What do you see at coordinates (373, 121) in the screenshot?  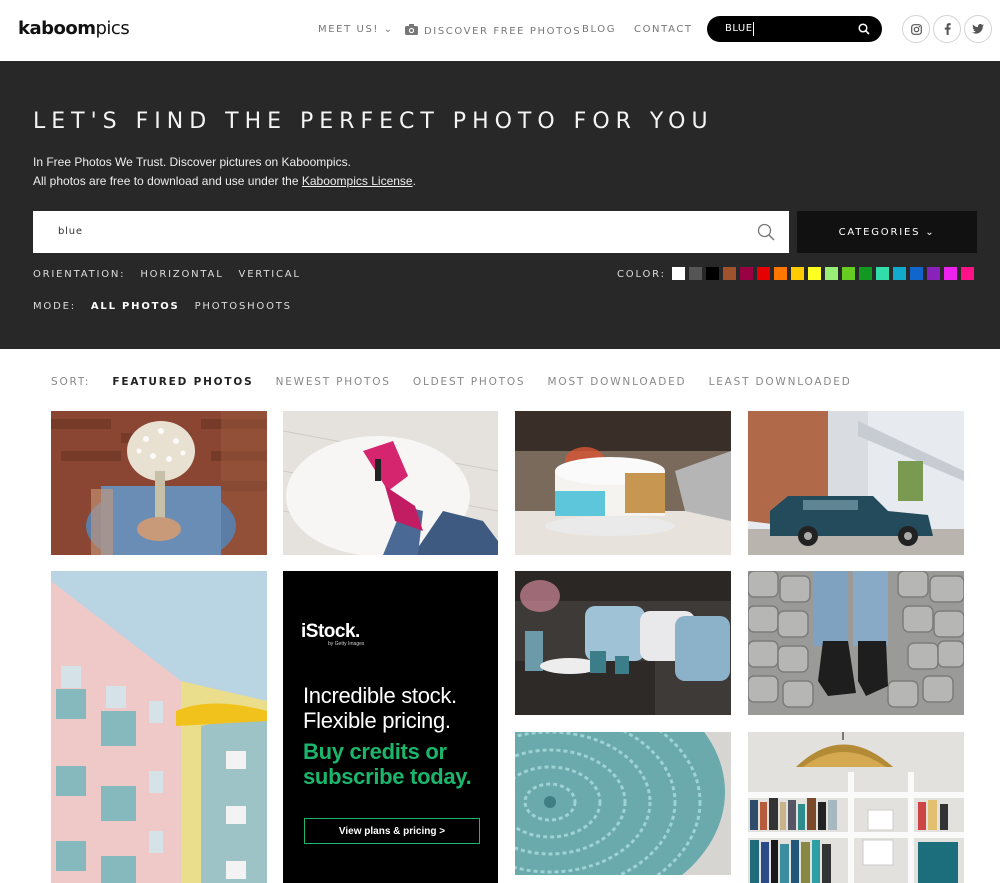 I see `hero-title: LET'S FIND THE PERFECT PHOTO FOR YOU` at bounding box center [373, 121].